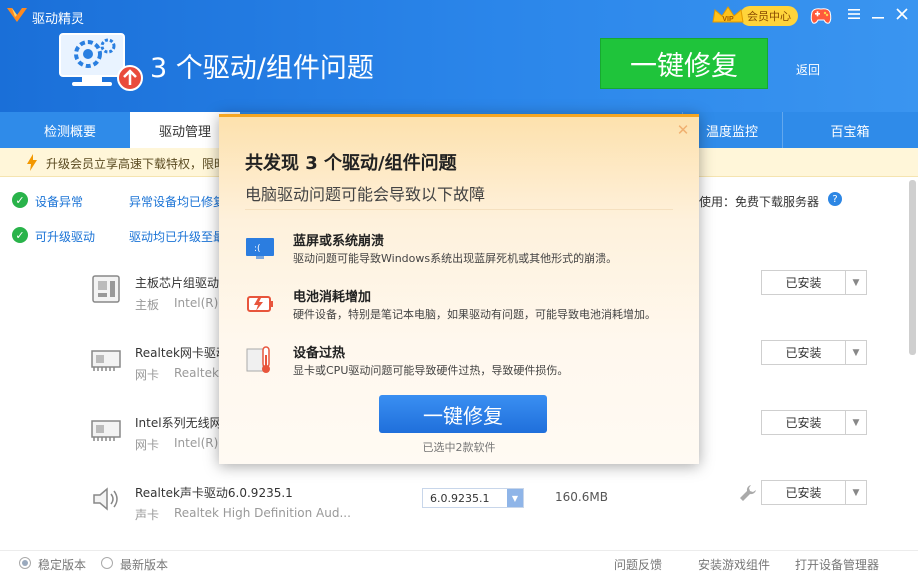 This screenshot has height=575, width=918. I want to click on wireless-card-icon, so click(106, 430).